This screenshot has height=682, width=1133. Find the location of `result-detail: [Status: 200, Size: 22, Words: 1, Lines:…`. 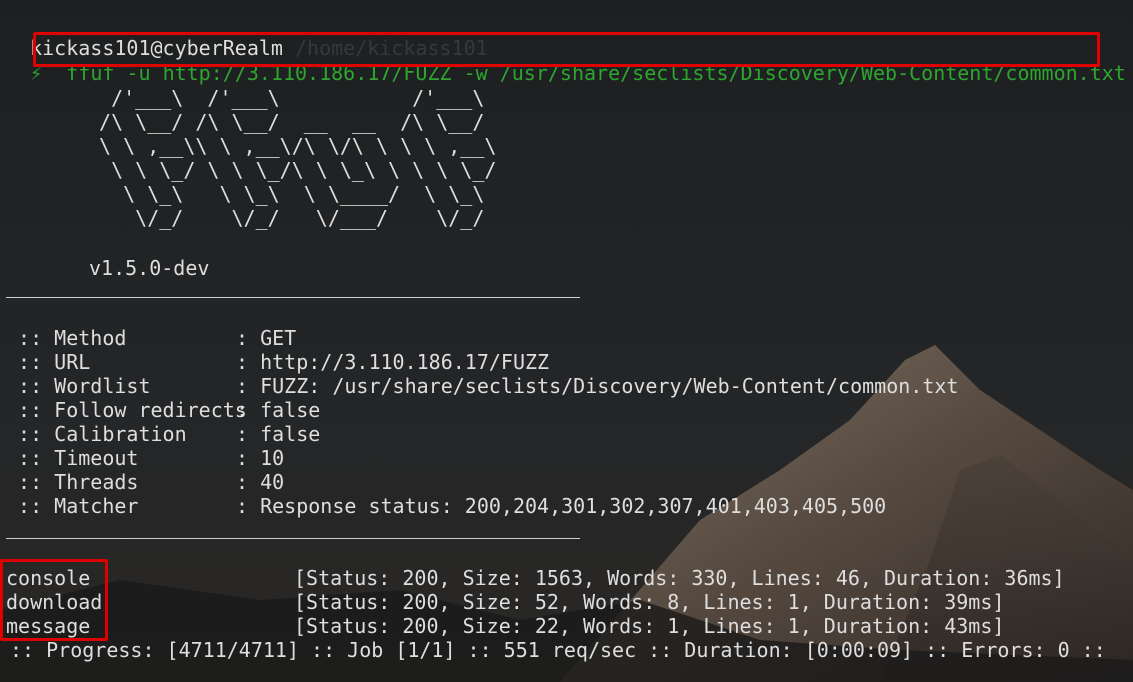

result-detail: [Status: 200, Size: 22, Words: 1, Lines:… is located at coordinates (649, 626).